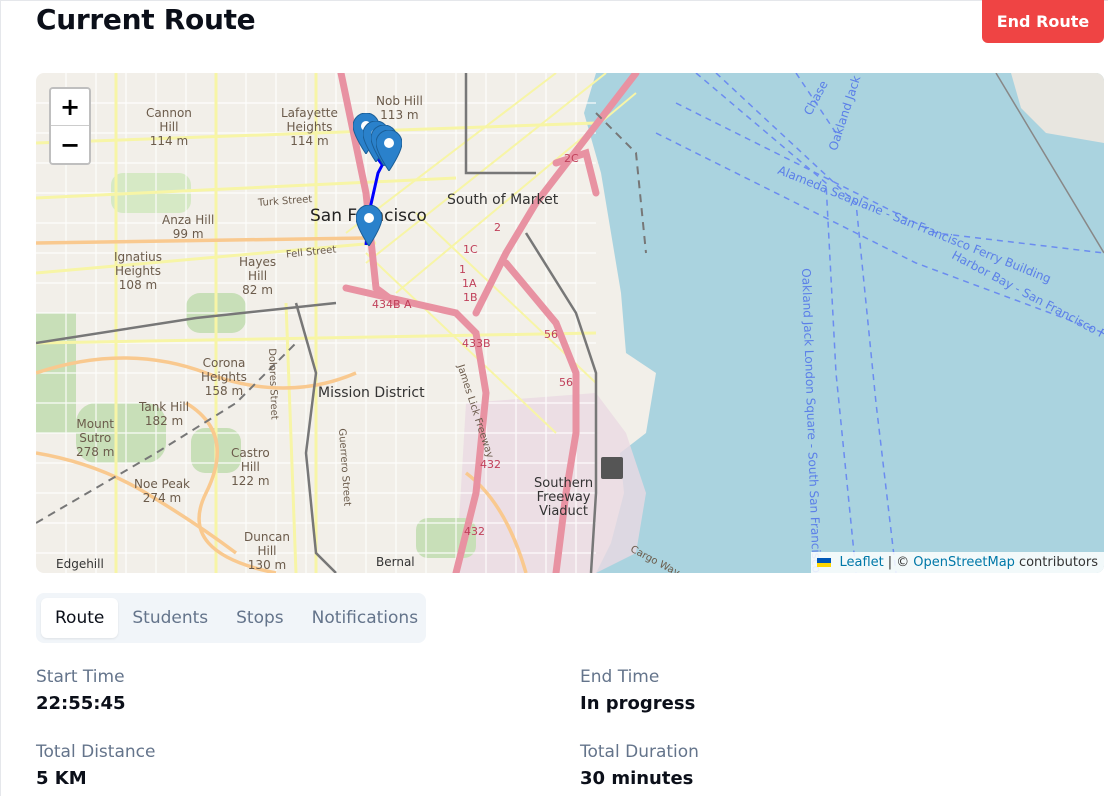 The width and height of the screenshot is (1108, 796). I want to click on label-route-2c: 2C, so click(571, 158).